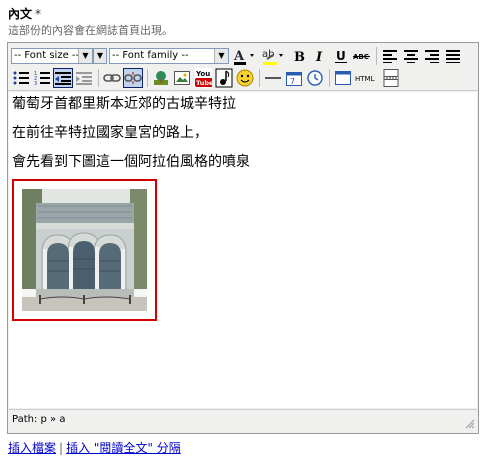 This screenshot has width=486, height=460. Describe the element at coordinates (32, 448) in the screenshot. I see `insert-file-link: 插入檔案` at that location.